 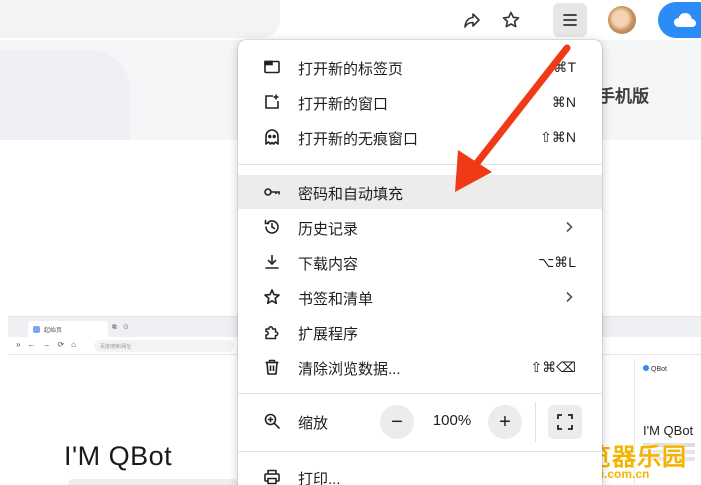 What do you see at coordinates (272, 102) in the screenshot?
I see `new-window-icon` at bounding box center [272, 102].